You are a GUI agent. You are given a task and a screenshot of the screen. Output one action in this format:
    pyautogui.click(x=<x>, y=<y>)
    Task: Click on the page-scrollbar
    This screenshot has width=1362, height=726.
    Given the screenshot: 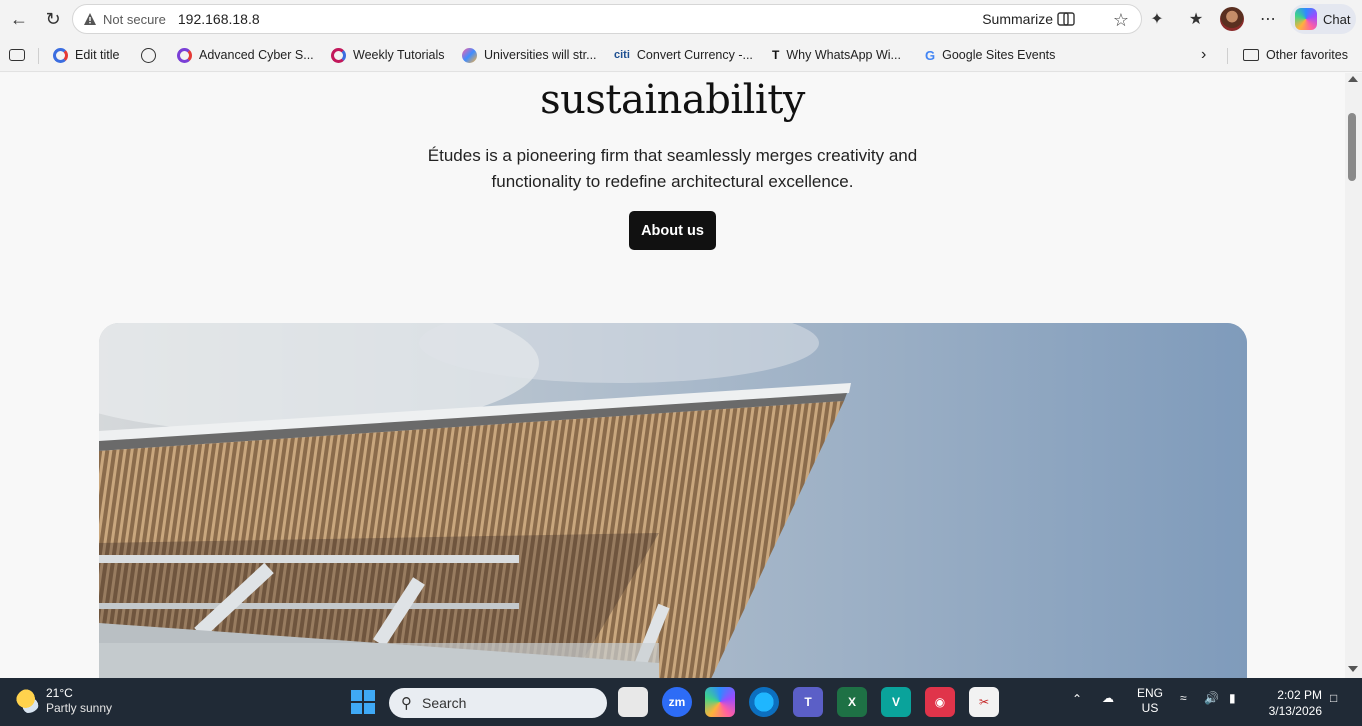 What is the action you would take?
    pyautogui.click(x=1353, y=375)
    